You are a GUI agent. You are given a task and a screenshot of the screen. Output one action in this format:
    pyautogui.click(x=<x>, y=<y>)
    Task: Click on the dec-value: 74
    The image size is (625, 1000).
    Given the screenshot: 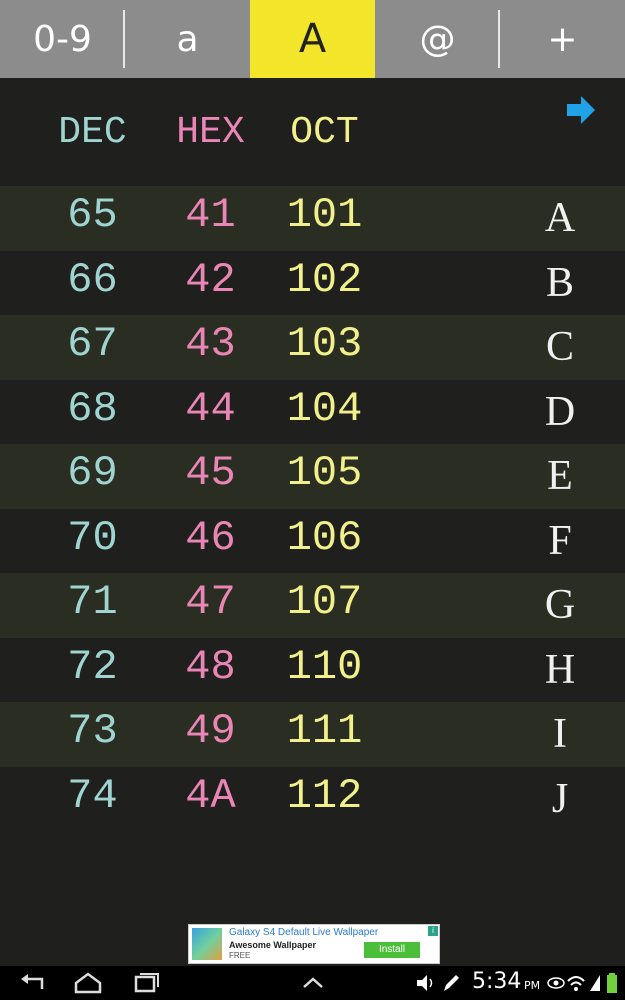 What is the action you would take?
    pyautogui.click(x=92, y=795)
    